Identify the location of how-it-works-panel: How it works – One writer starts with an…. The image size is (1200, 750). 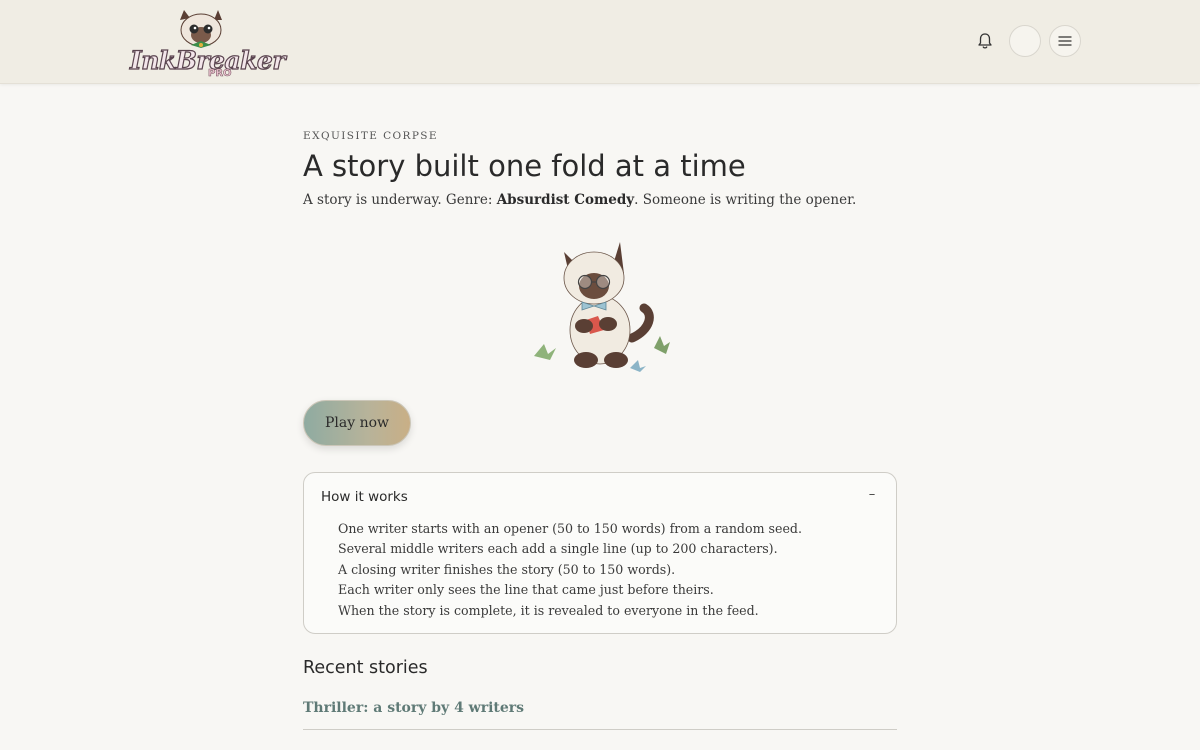
(600, 553).